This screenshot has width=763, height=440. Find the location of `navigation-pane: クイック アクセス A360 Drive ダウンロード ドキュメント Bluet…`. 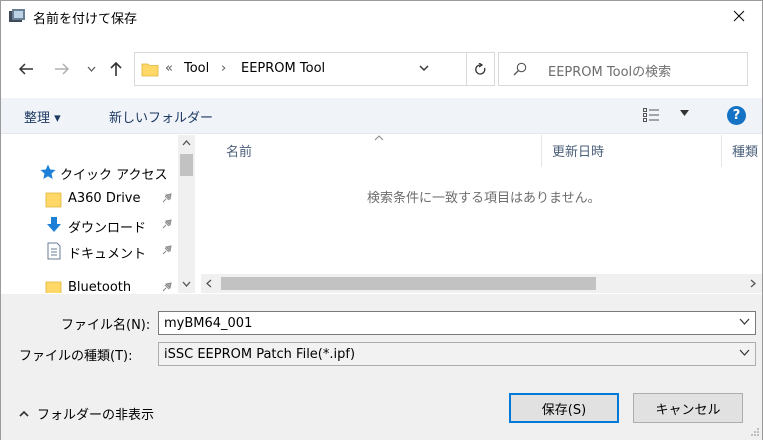

navigation-pane: クイック アクセス A360 Drive ダウンロード ドキュメント Bluet… is located at coordinates (99, 214).